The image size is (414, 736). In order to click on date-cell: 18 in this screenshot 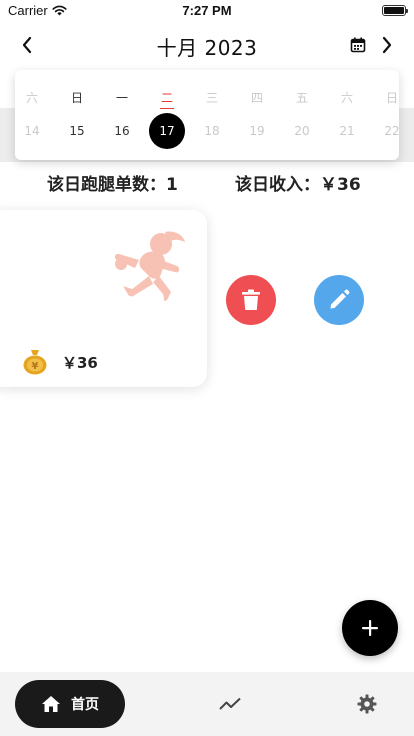, I will do `click(212, 131)`.